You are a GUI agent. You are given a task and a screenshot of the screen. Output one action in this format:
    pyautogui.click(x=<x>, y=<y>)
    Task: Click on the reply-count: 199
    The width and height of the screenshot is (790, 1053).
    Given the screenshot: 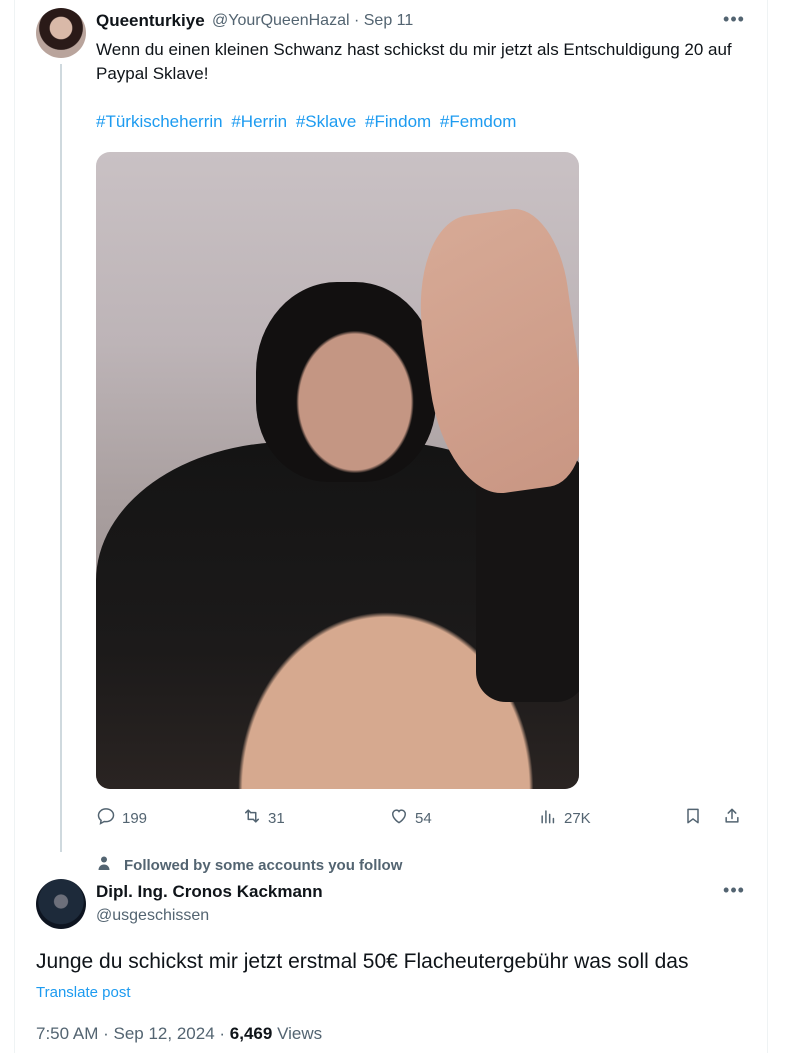 What is the action you would take?
    pyautogui.click(x=135, y=818)
    